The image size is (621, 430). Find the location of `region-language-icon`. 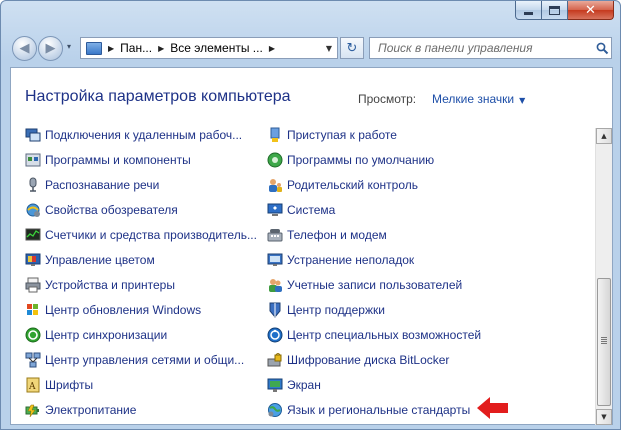

region-language-icon is located at coordinates (275, 410).